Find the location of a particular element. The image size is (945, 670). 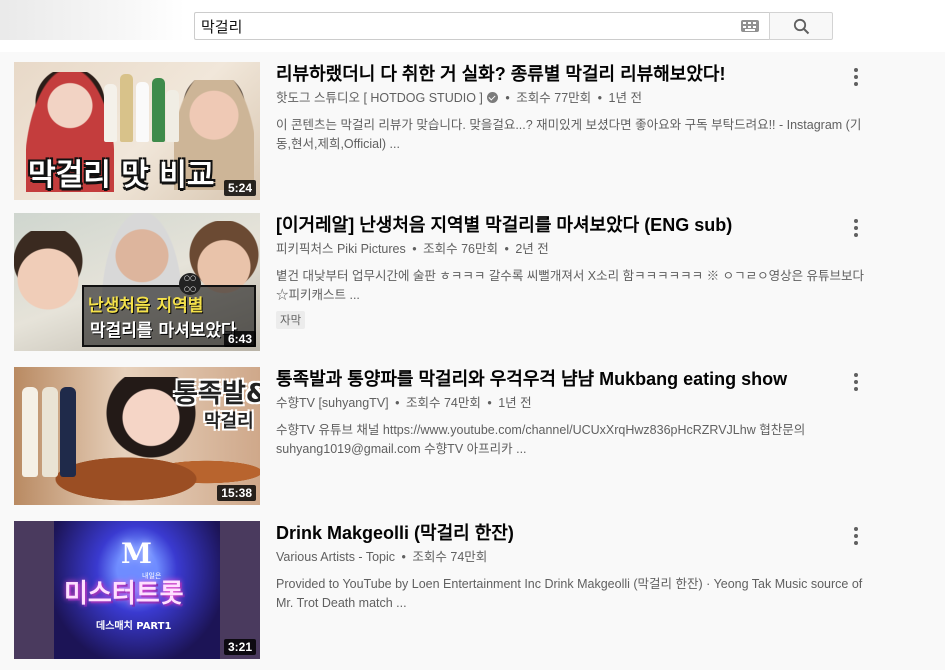

top-bar is located at coordinates (472, 26).